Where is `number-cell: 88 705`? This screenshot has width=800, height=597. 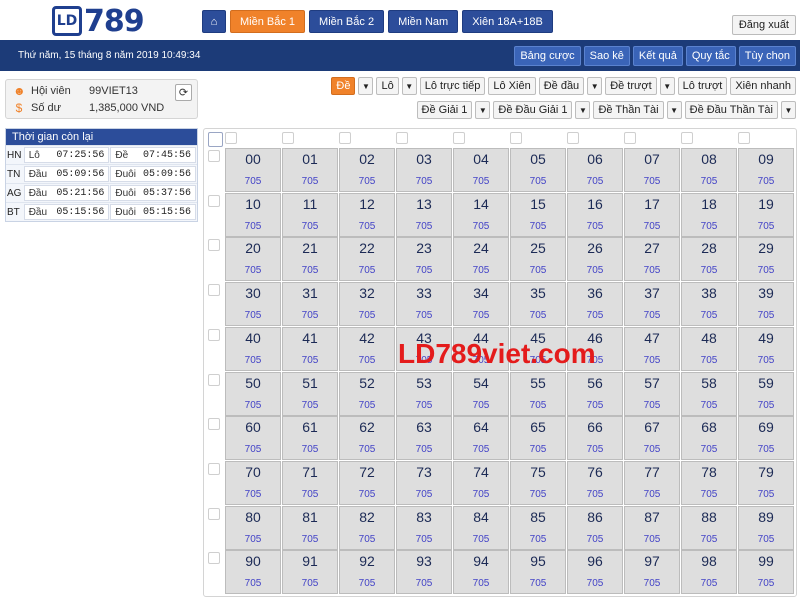
number-cell: 88 705 is located at coordinates (709, 527).